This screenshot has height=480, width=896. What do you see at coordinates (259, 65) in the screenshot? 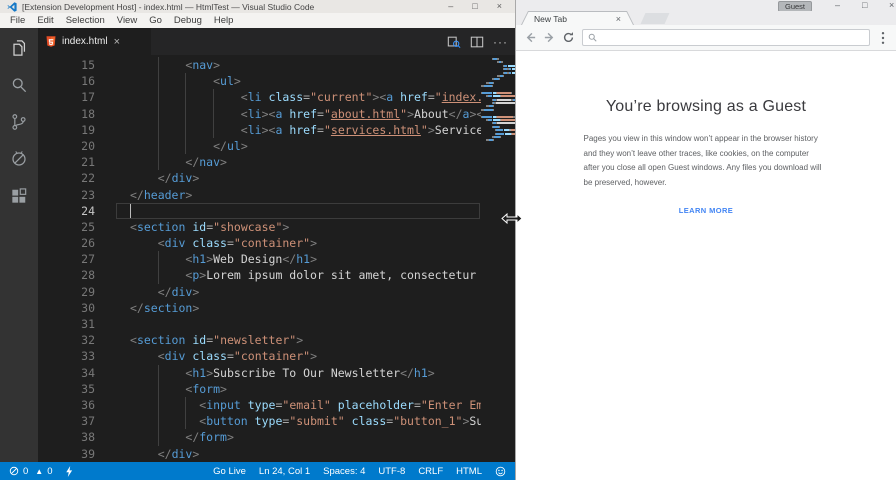
I see `code-line-15: 15 <nav>` at bounding box center [259, 65].